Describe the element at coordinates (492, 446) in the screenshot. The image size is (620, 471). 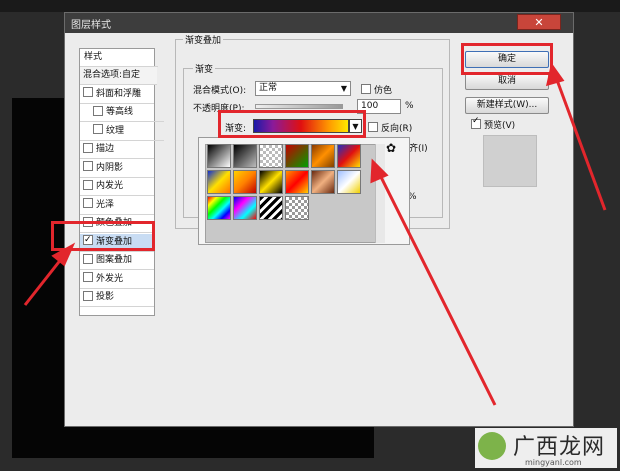
I see `watermark-logo` at that location.